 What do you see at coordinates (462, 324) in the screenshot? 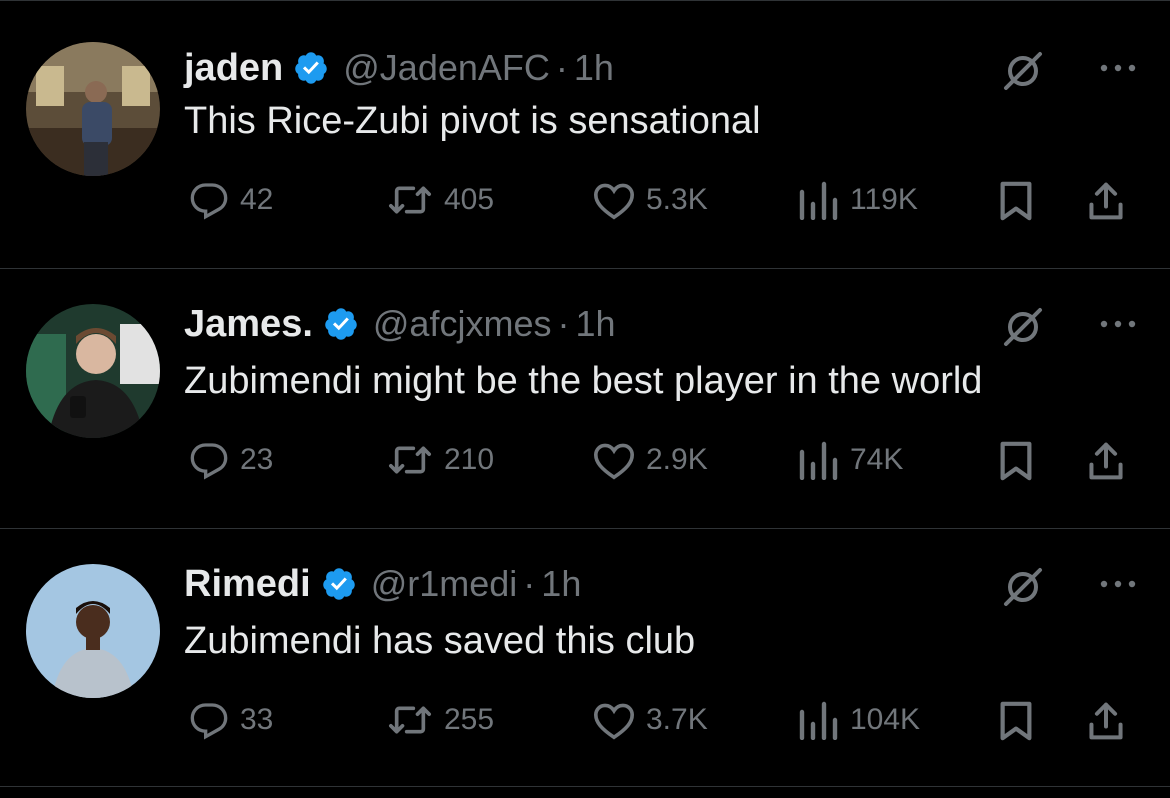
I see `handle: @afcjxmes` at bounding box center [462, 324].